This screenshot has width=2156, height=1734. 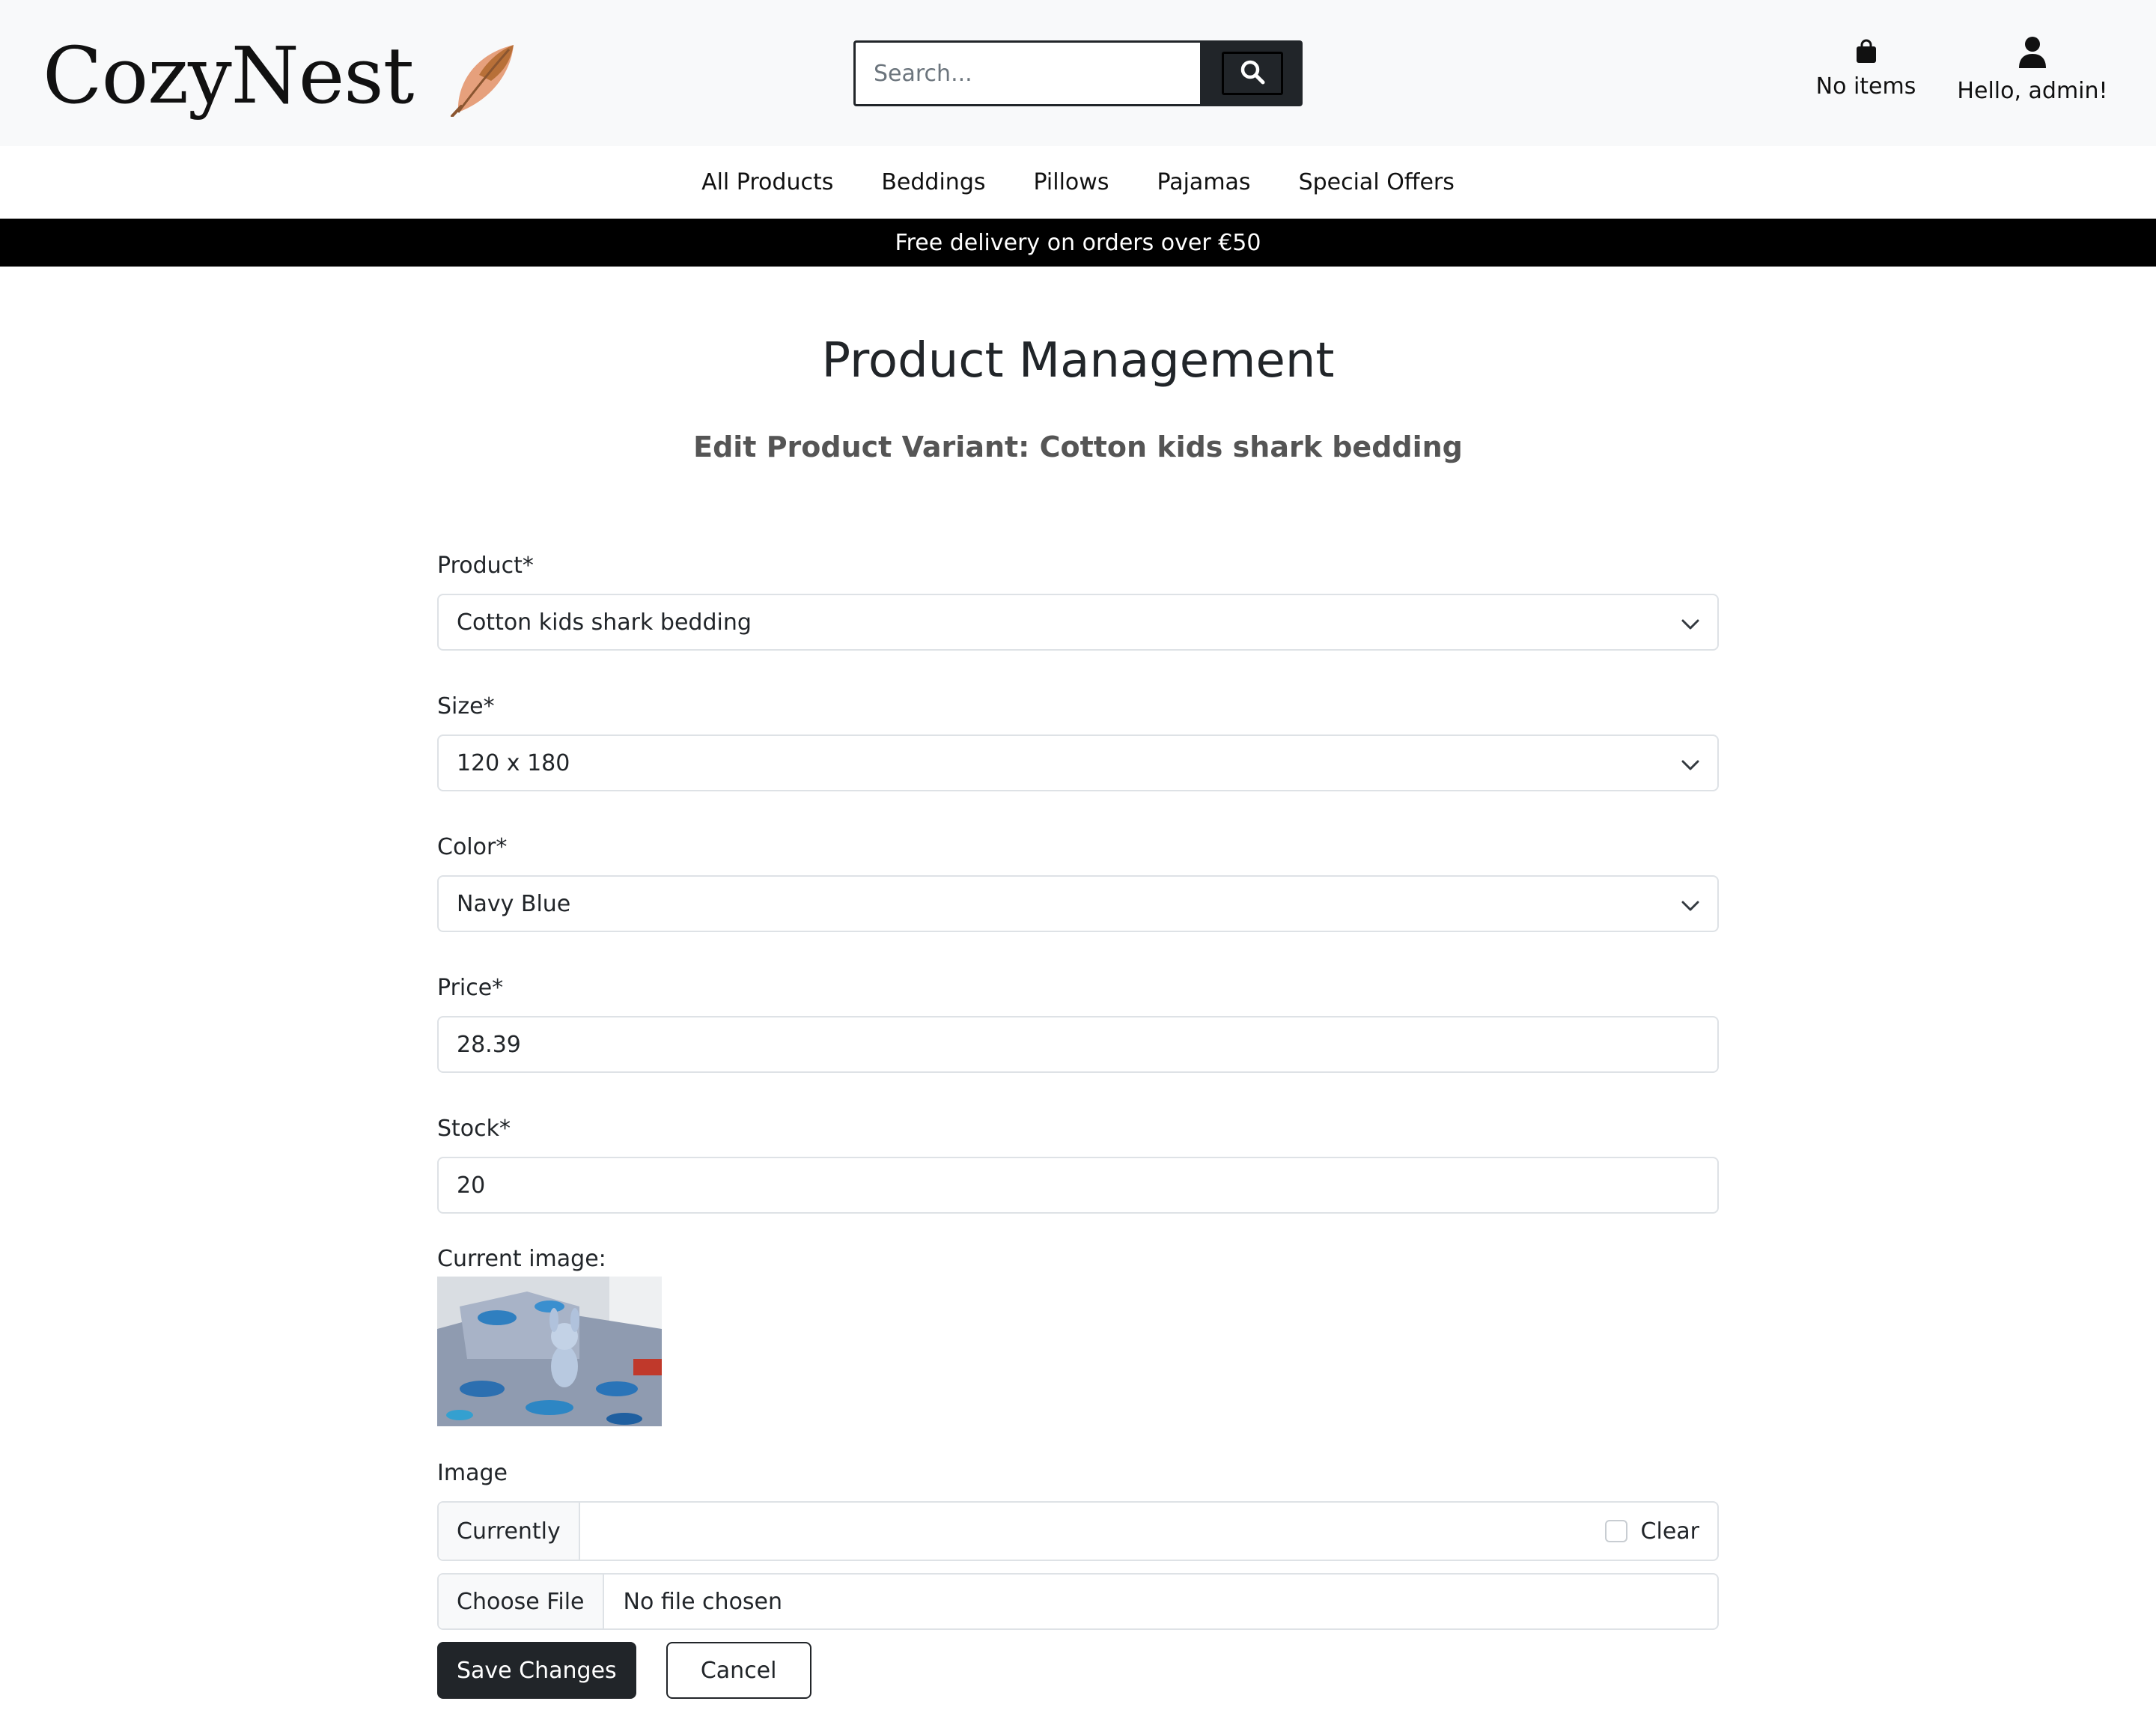 I want to click on image-file-input: Choose File No file chosen, so click(x=1078, y=1601).